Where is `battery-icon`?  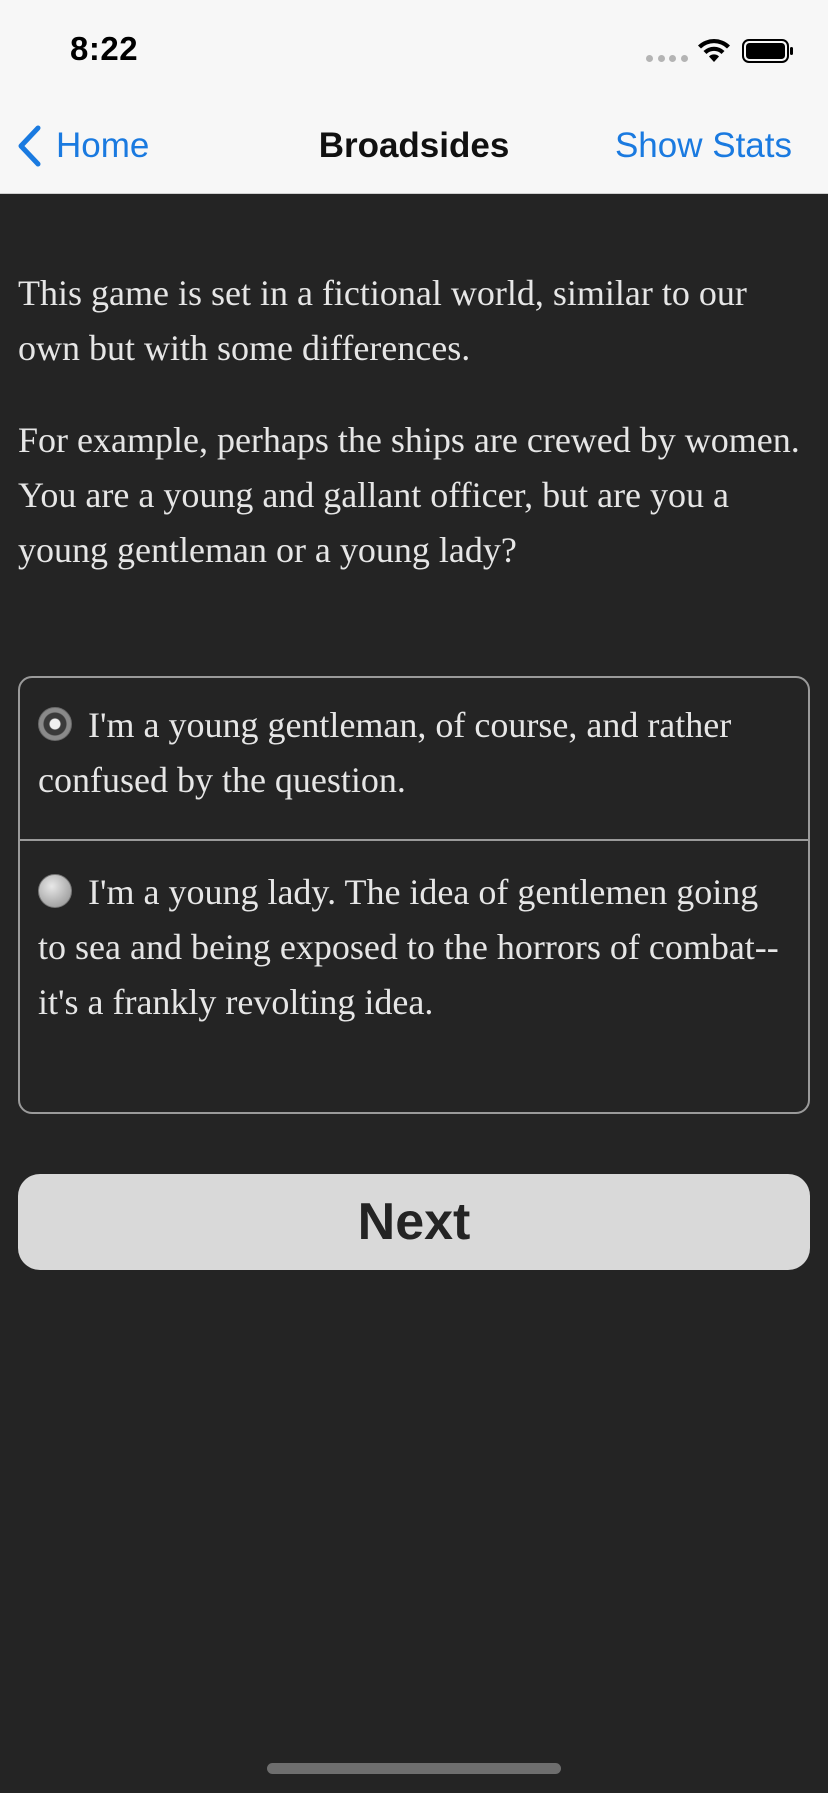 battery-icon is located at coordinates (767, 51).